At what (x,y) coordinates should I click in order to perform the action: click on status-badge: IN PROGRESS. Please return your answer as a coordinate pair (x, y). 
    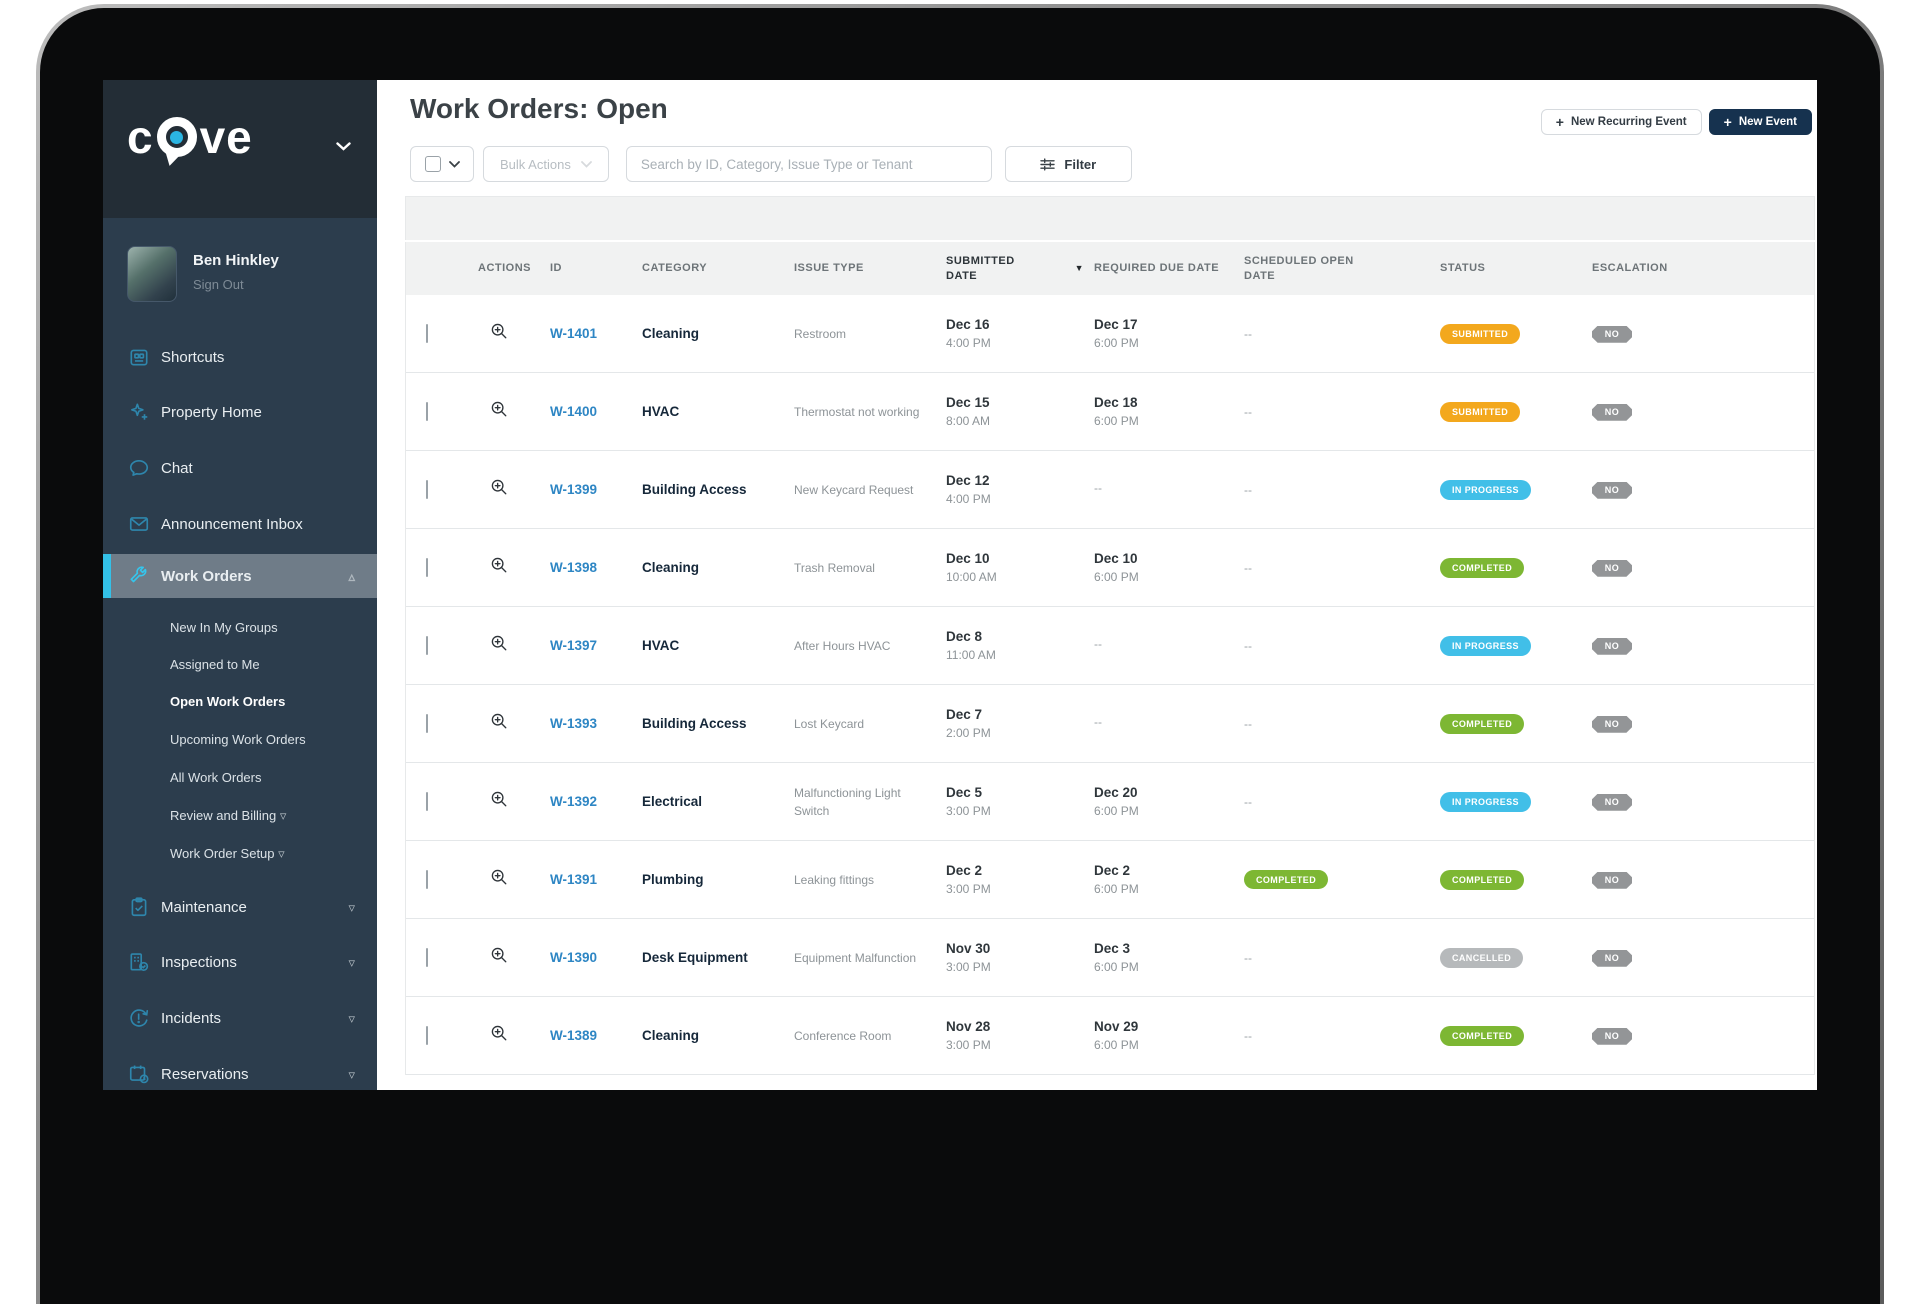
    Looking at the image, I should click on (1485, 645).